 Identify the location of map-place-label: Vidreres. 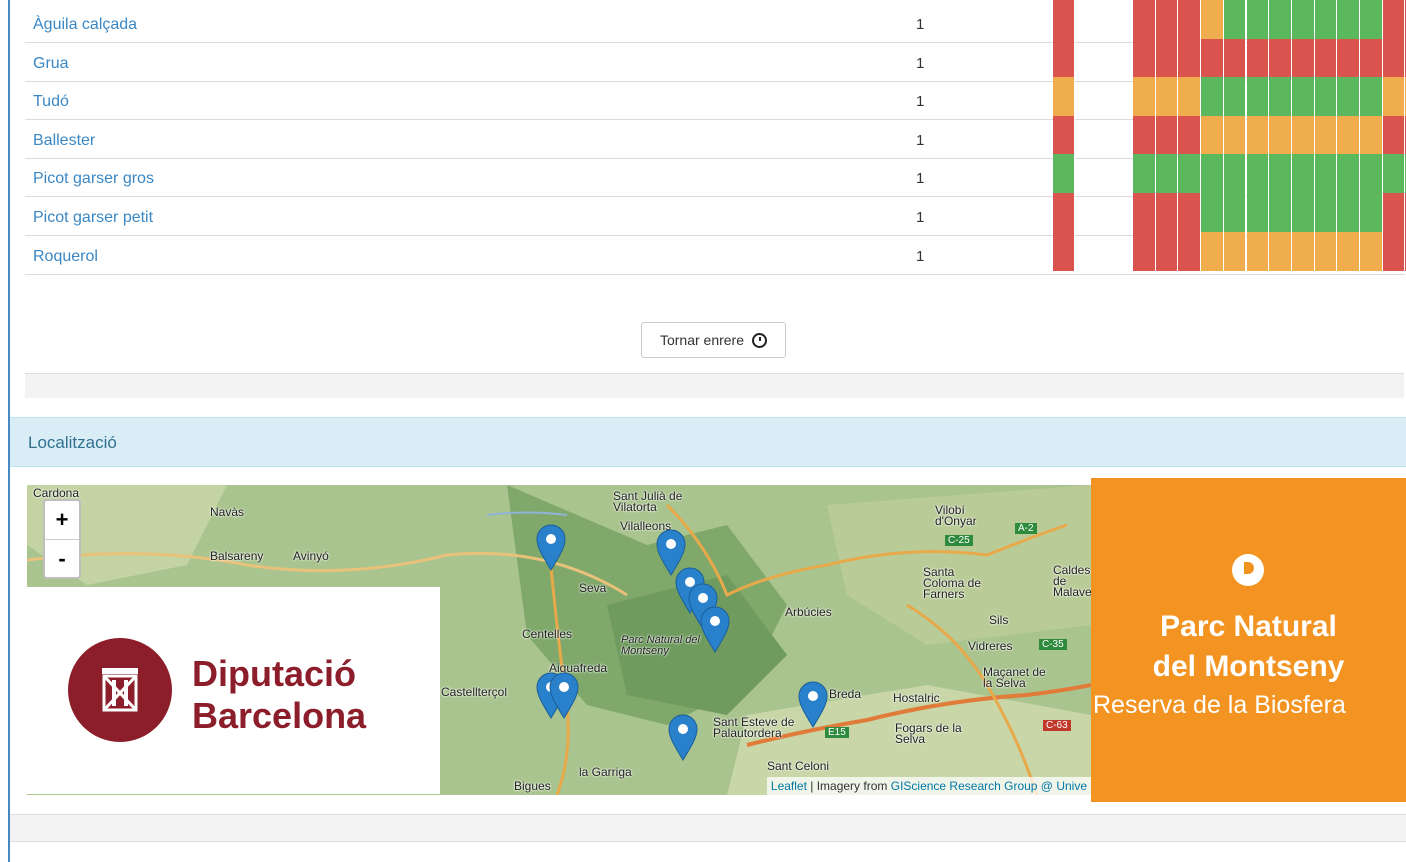
(990, 646).